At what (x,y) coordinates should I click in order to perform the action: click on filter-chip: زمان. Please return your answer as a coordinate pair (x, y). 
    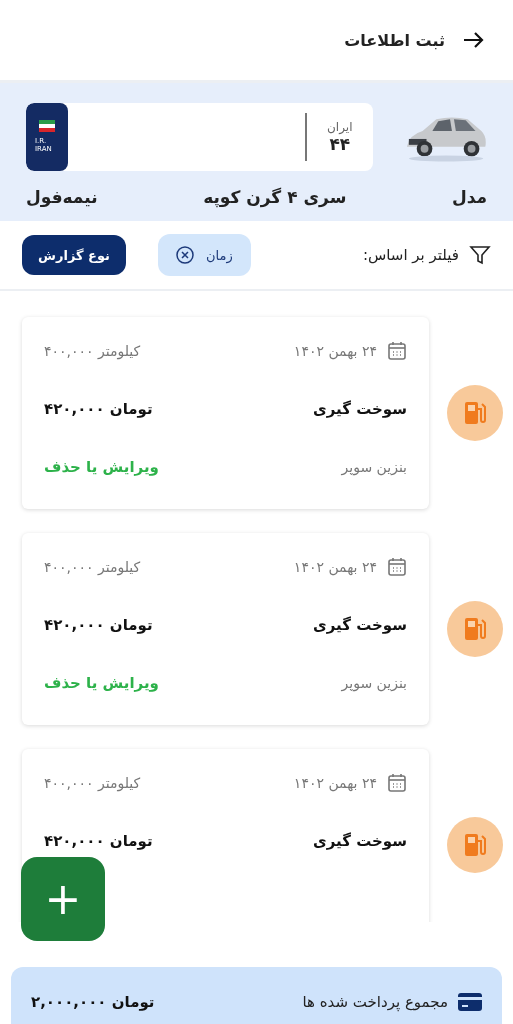
    Looking at the image, I should click on (204, 255).